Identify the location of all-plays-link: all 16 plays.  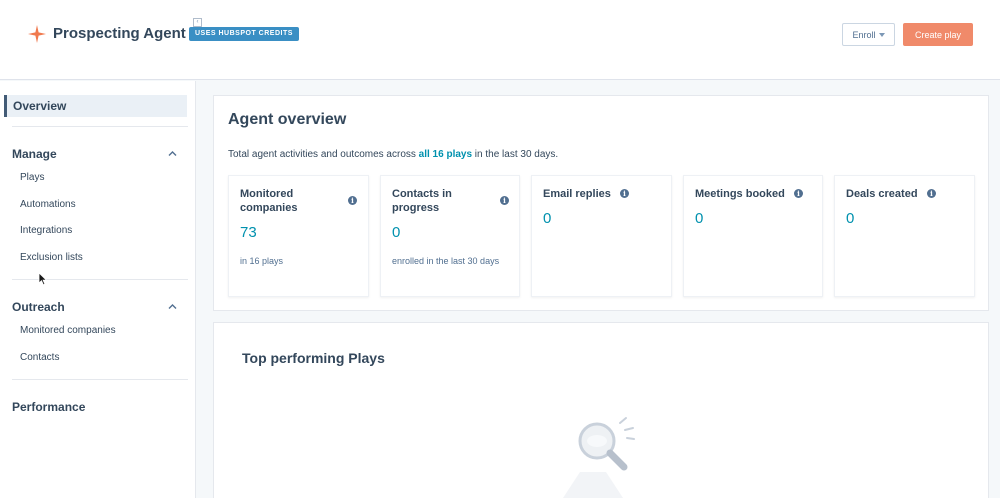
(445, 154).